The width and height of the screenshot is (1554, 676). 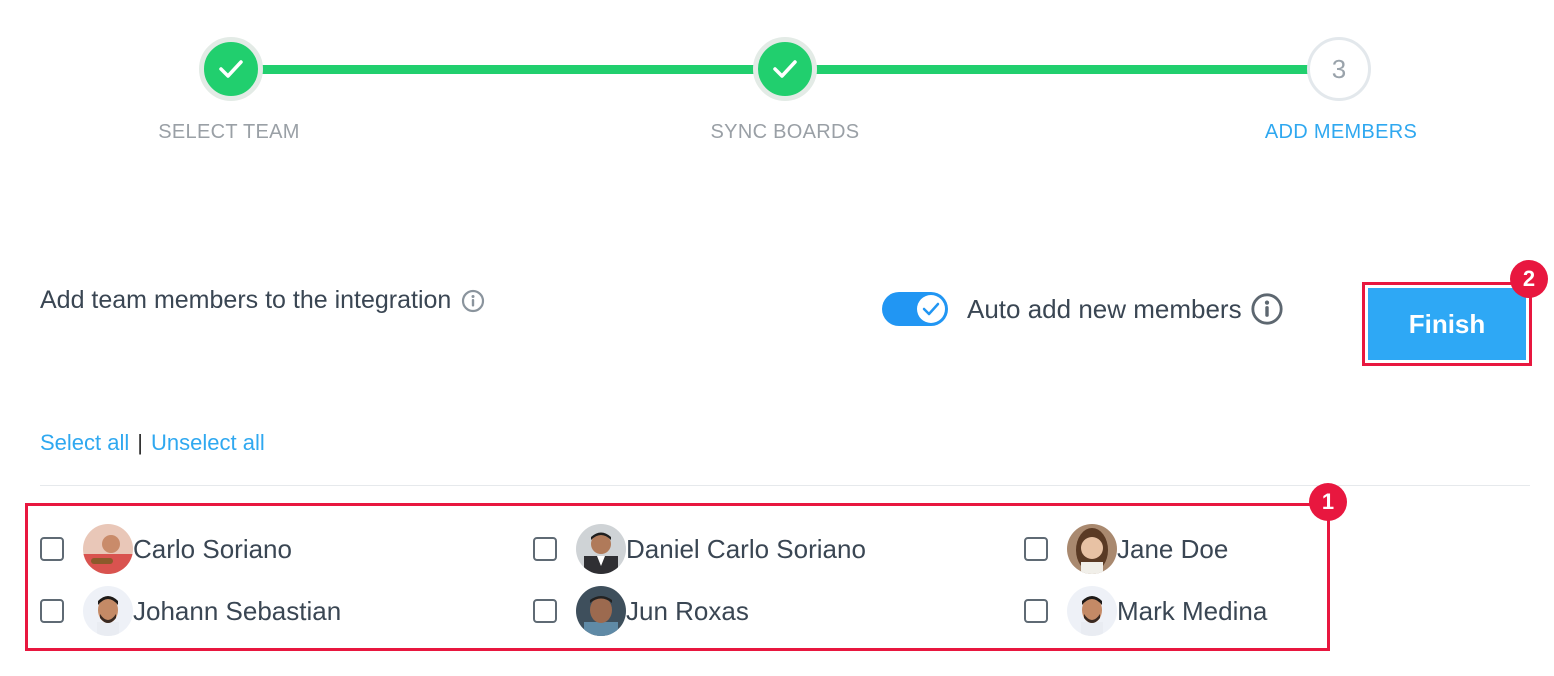 What do you see at coordinates (1104, 308) in the screenshot?
I see `auto-add-label-text: Auto add new members` at bounding box center [1104, 308].